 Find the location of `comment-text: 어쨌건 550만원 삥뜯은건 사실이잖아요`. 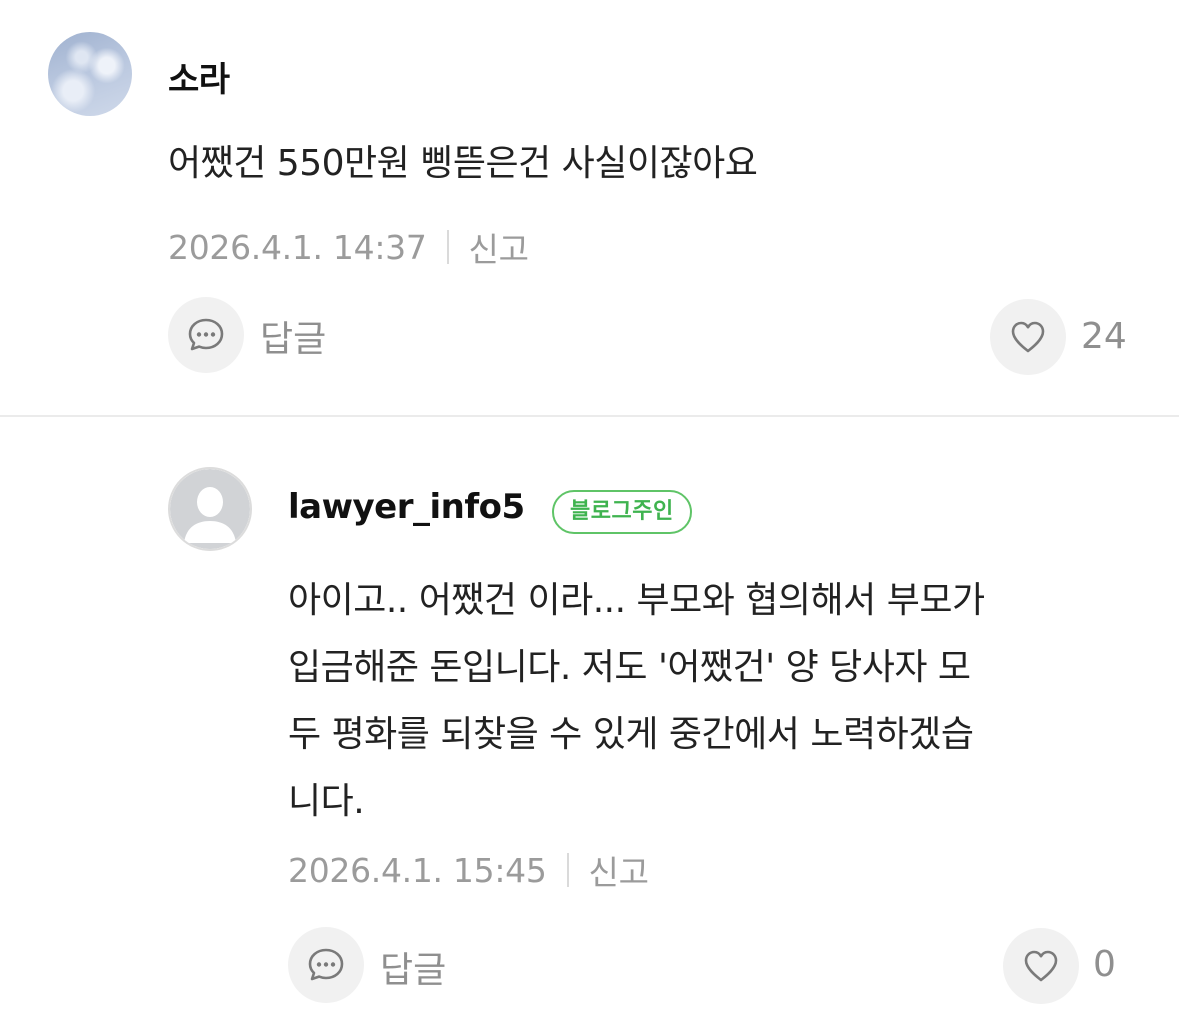

comment-text: 어쨌건 550만원 삥뜯은건 사실이잖아요 is located at coordinates (463, 163).